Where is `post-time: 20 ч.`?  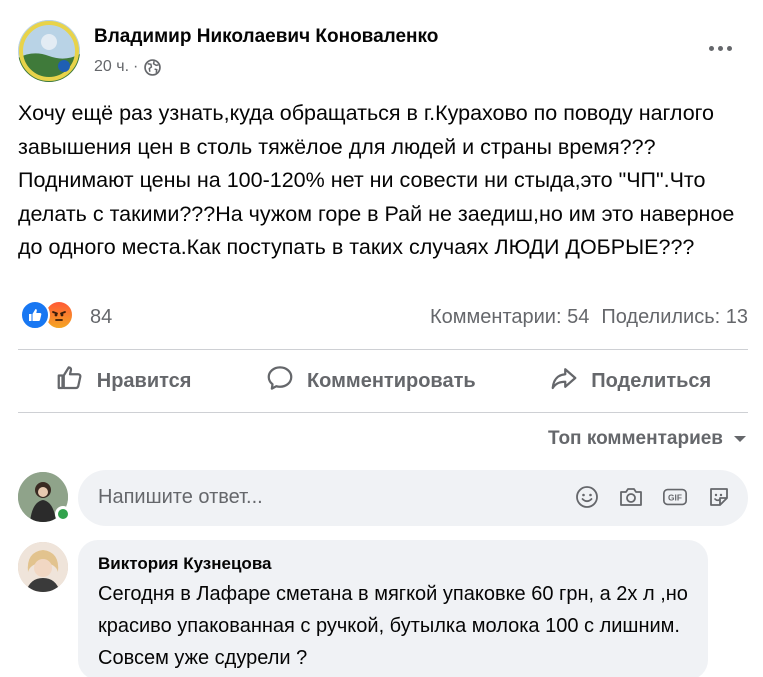
post-time: 20 ч. is located at coordinates (111, 67).